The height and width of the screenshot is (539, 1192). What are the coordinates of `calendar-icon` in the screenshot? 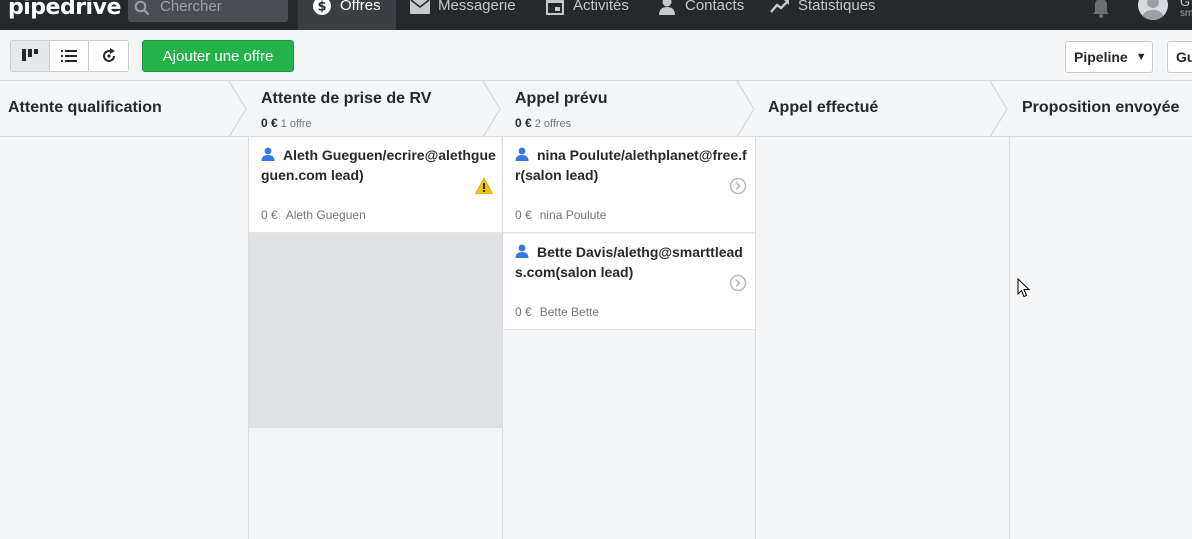 It's located at (555, 8).